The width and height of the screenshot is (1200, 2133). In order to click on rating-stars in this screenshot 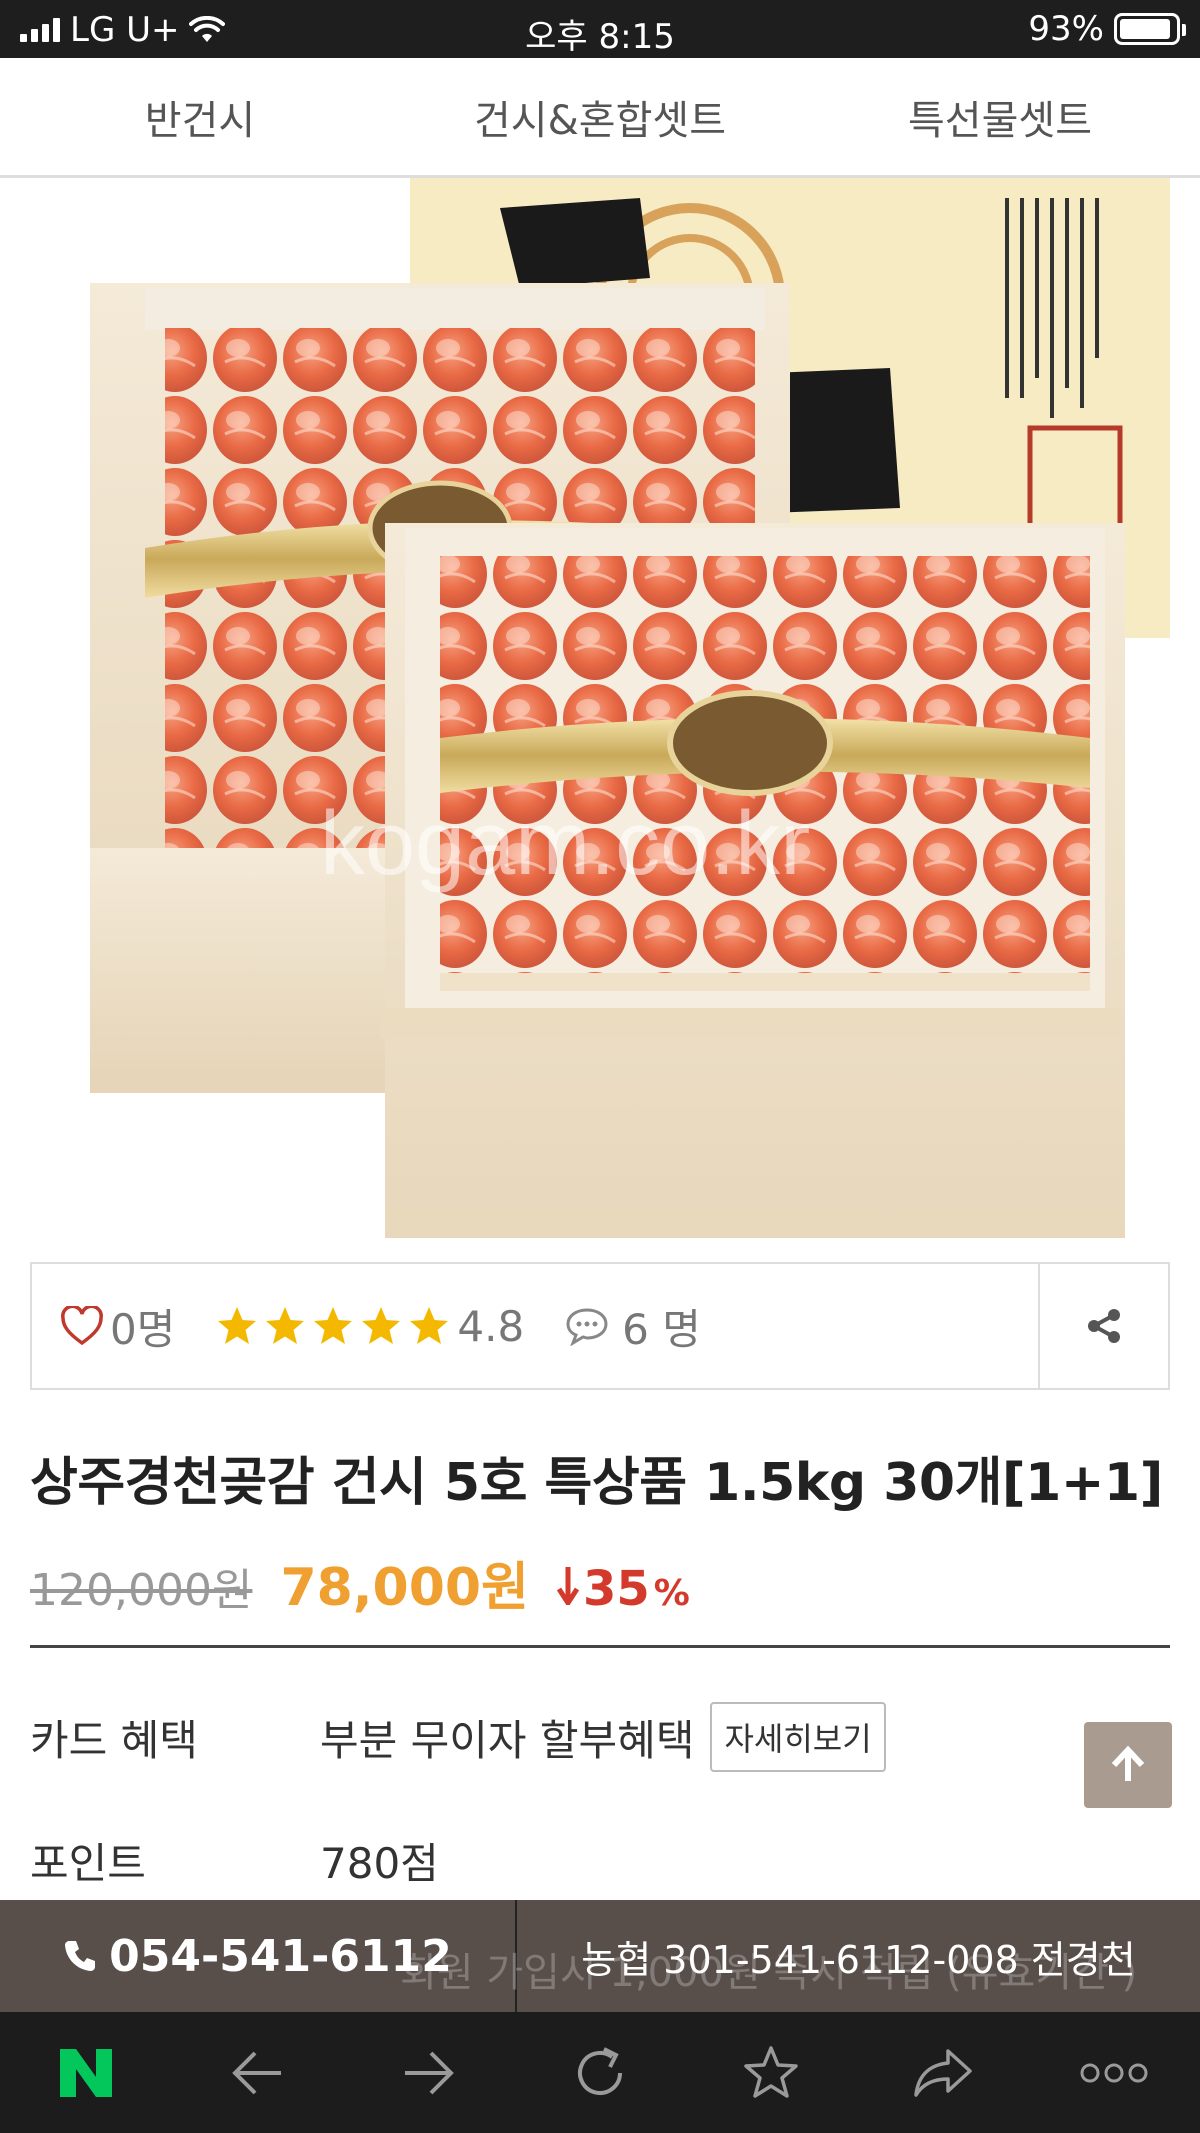, I will do `click(333, 1326)`.